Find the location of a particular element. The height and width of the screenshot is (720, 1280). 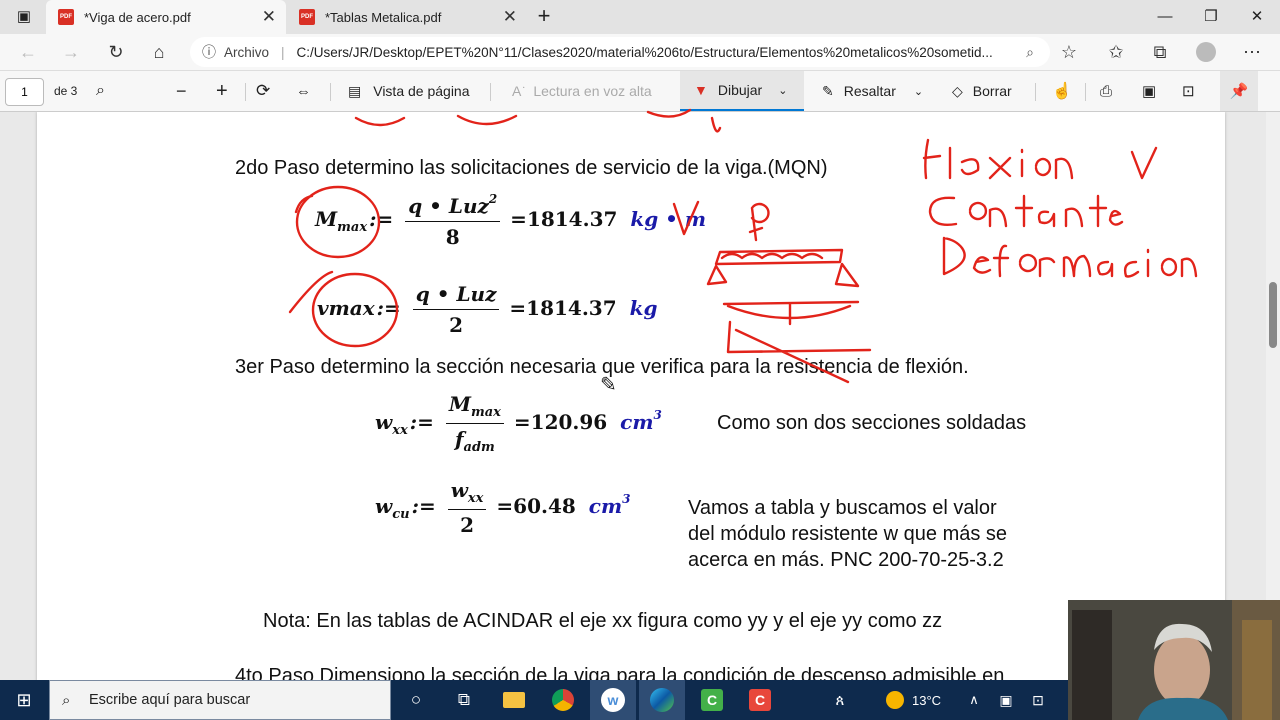

pen-cursor-icon: ✎ is located at coordinates (608, 385).